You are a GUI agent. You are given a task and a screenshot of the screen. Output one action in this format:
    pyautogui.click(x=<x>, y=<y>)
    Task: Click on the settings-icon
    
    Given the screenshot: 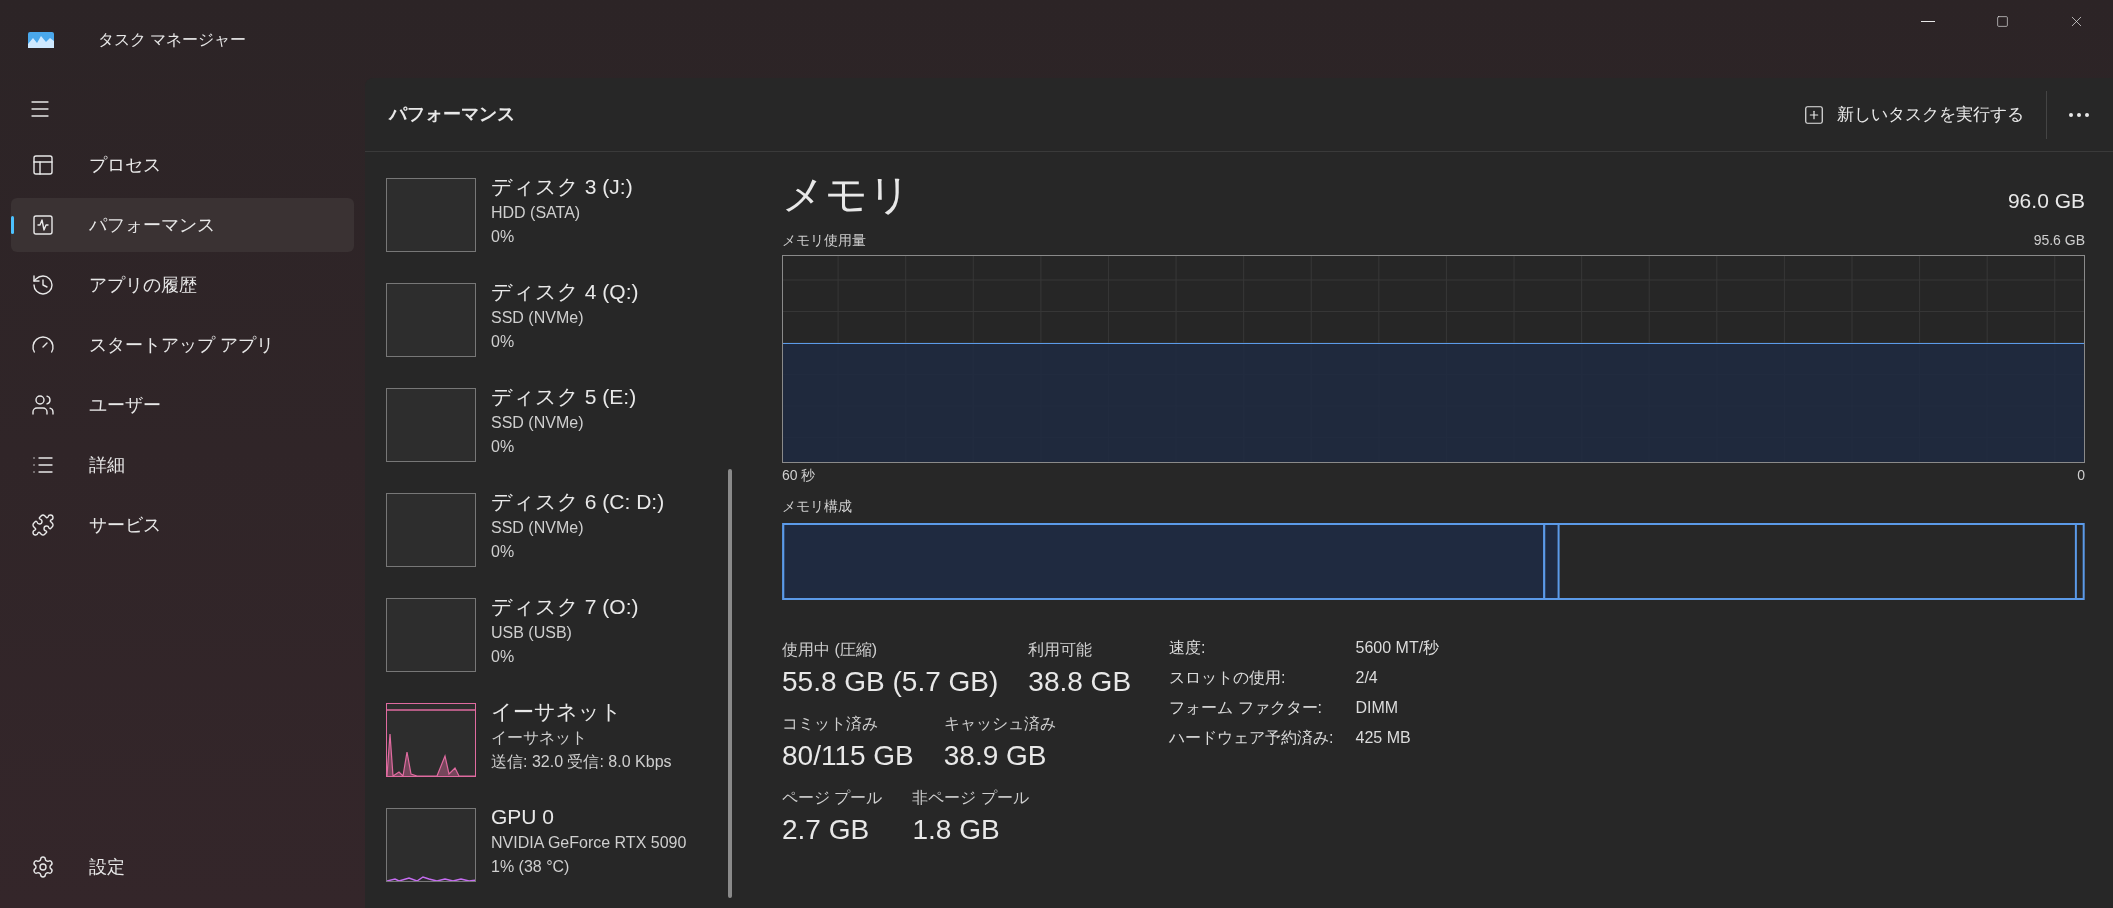 What is the action you would take?
    pyautogui.click(x=43, y=867)
    